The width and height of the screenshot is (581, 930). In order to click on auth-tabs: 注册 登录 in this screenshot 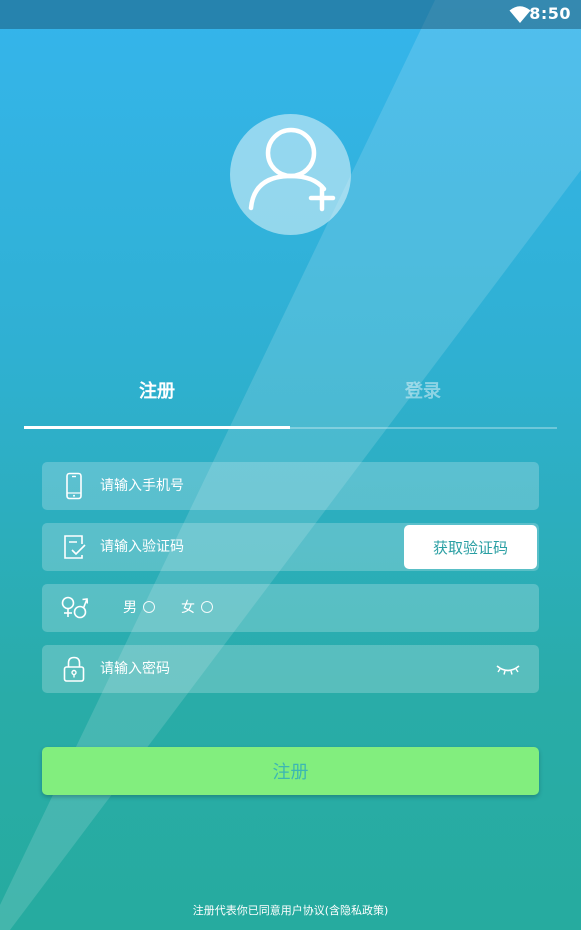, I will do `click(290, 400)`.